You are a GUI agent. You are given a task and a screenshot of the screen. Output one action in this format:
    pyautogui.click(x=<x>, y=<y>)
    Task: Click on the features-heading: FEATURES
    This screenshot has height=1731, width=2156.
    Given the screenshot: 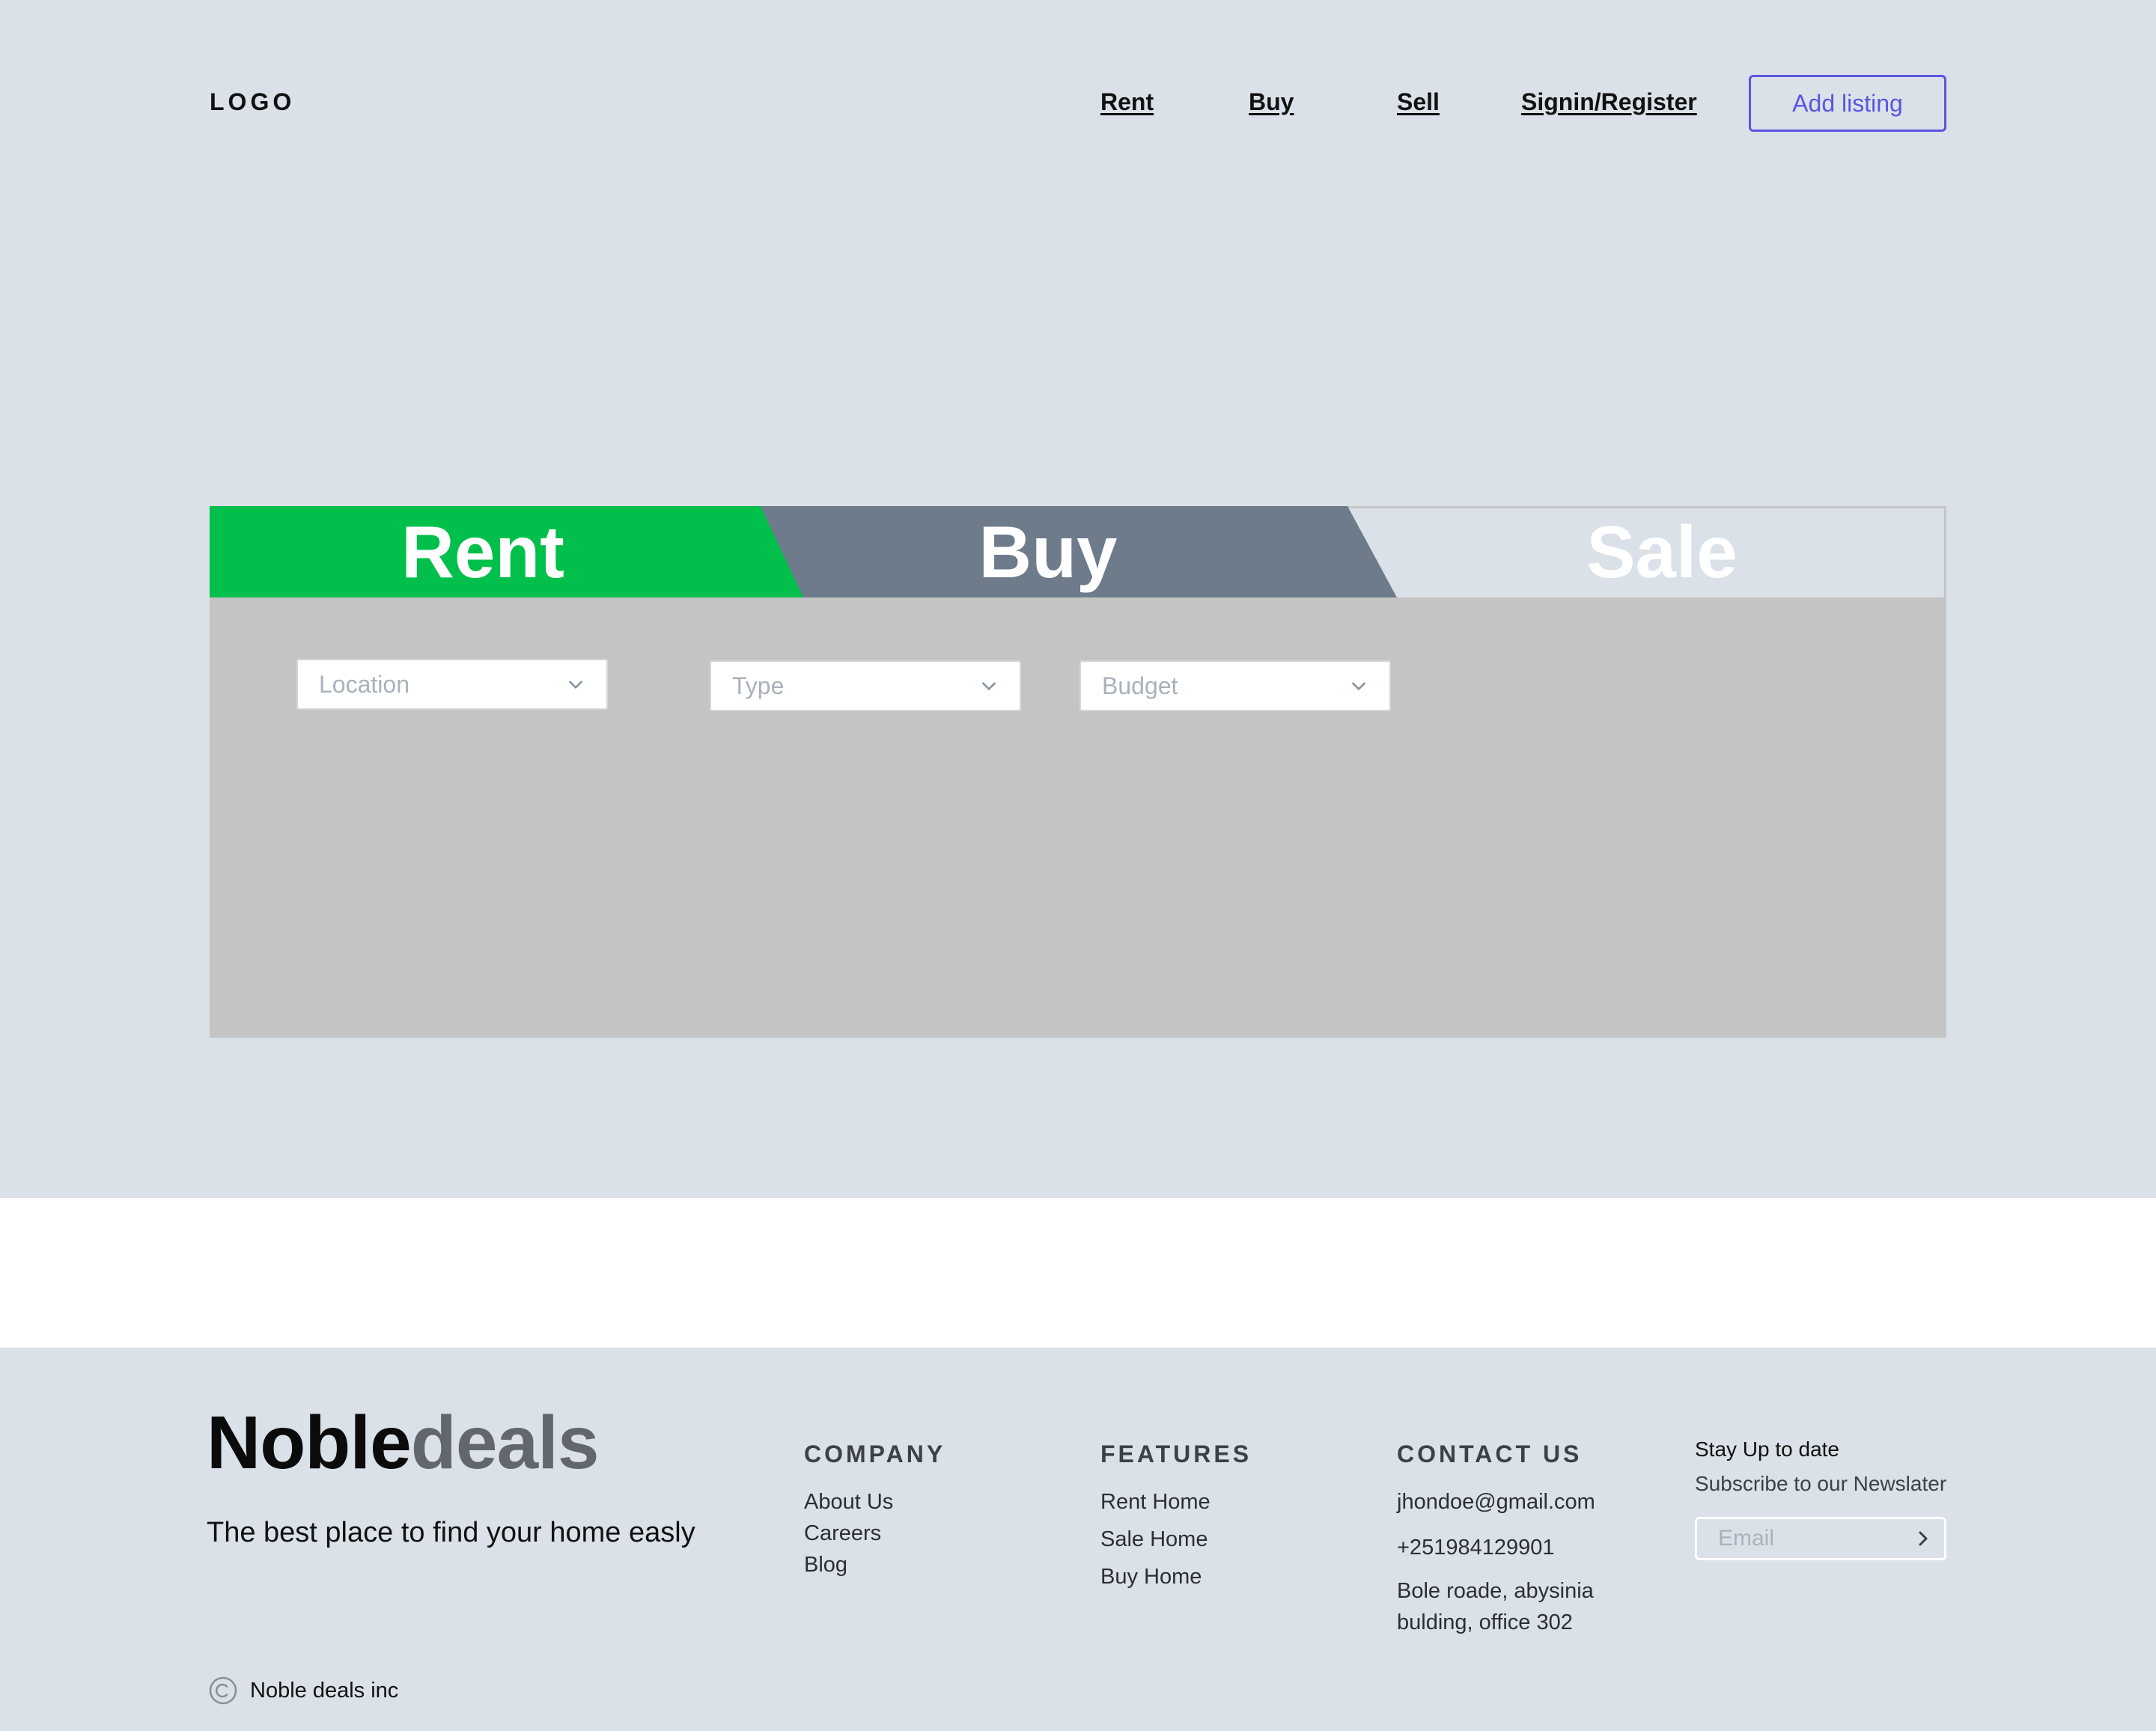 What is the action you would take?
    pyautogui.click(x=1176, y=1454)
    